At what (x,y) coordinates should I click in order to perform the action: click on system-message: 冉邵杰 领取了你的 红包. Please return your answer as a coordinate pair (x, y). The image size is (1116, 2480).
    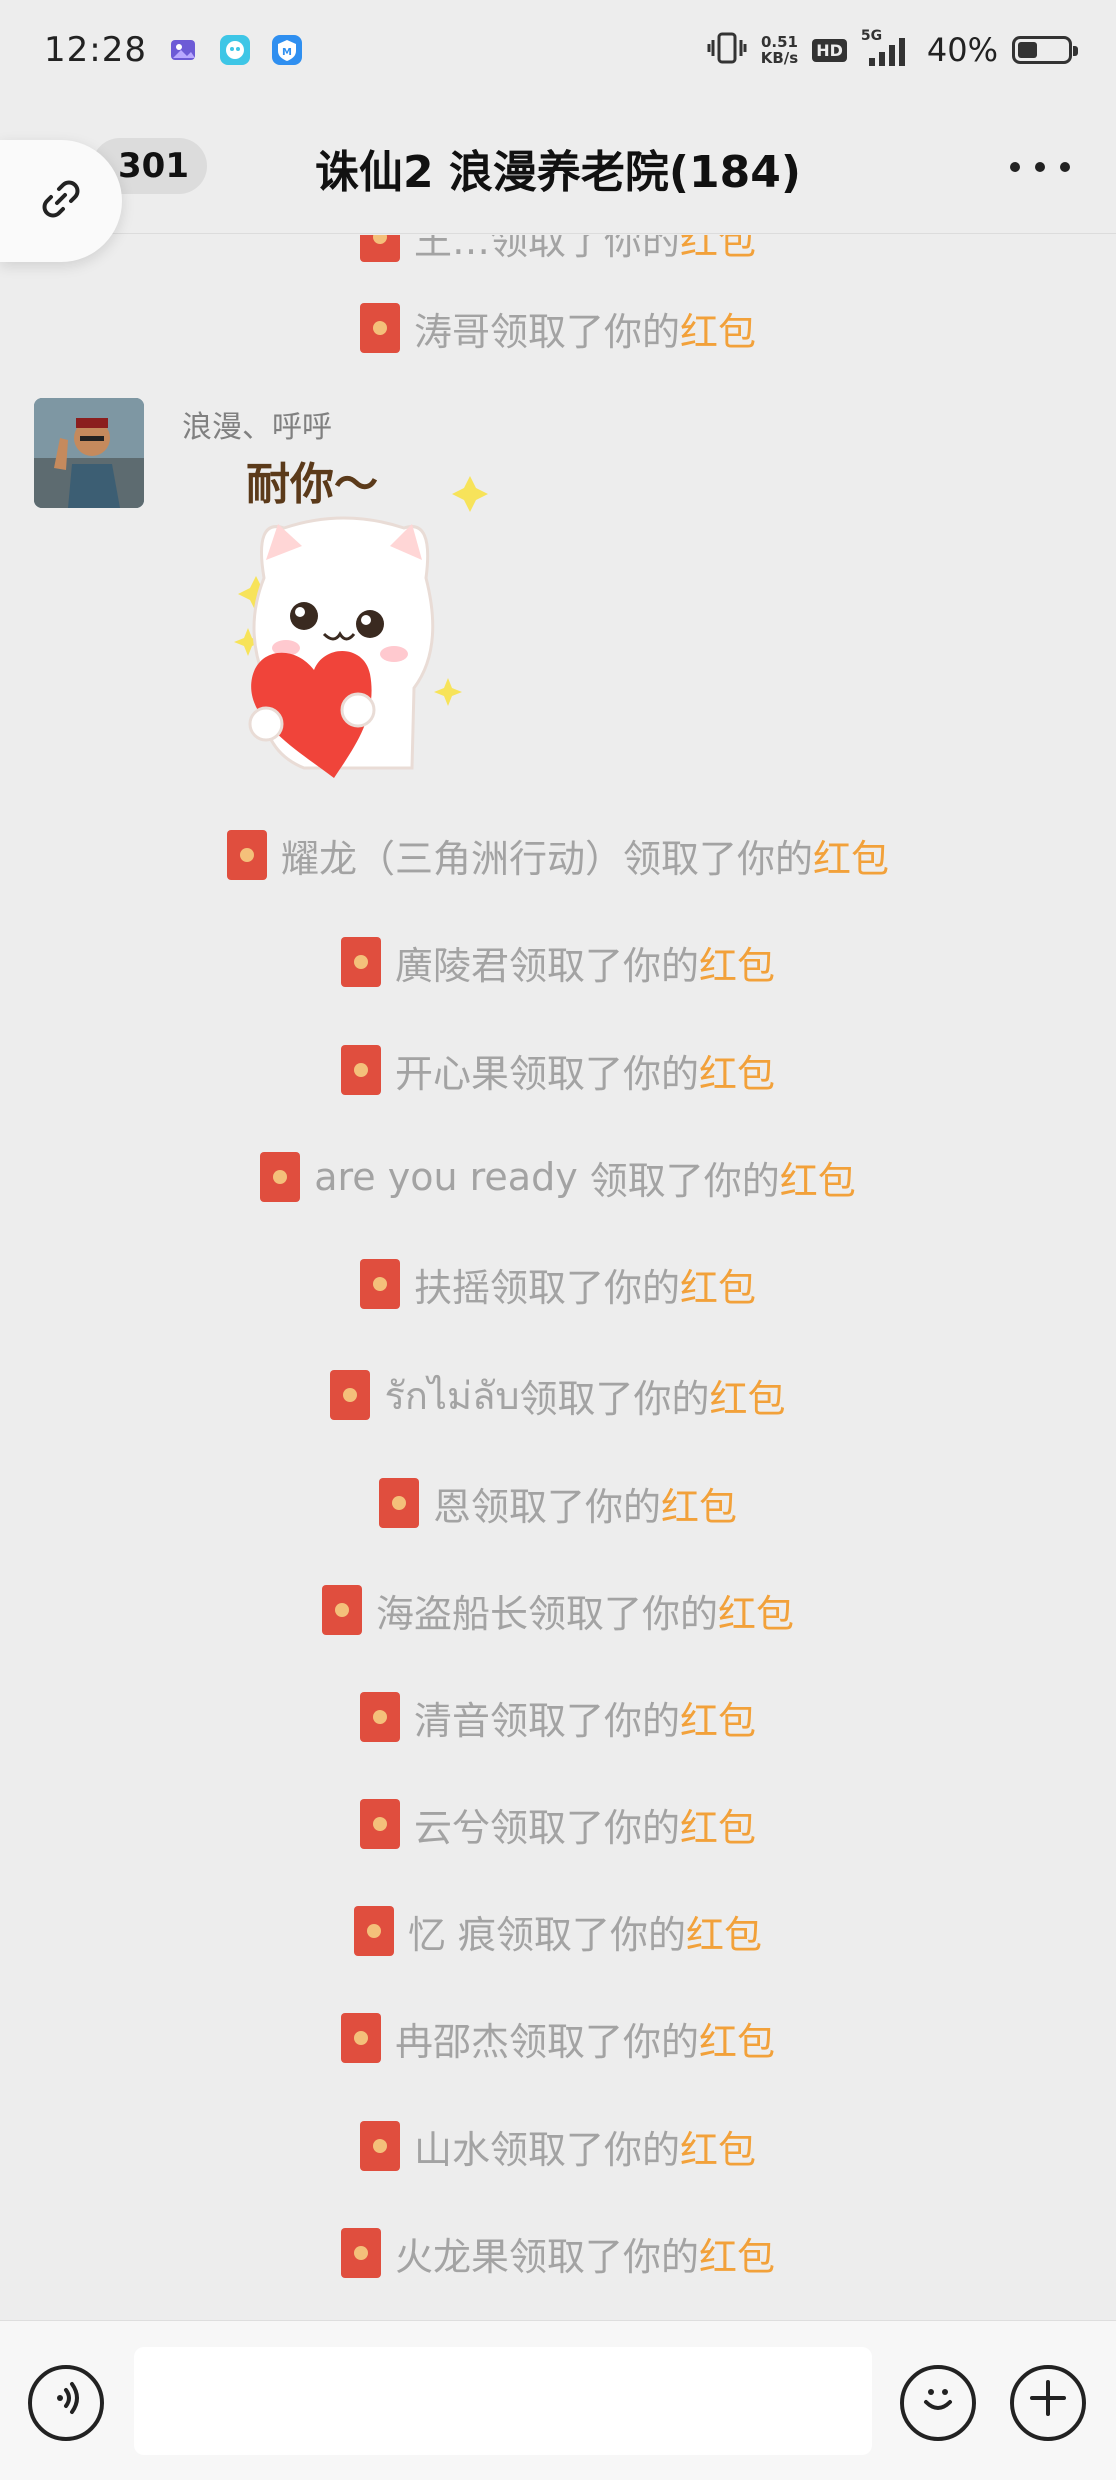
    Looking at the image, I should click on (558, 2038).